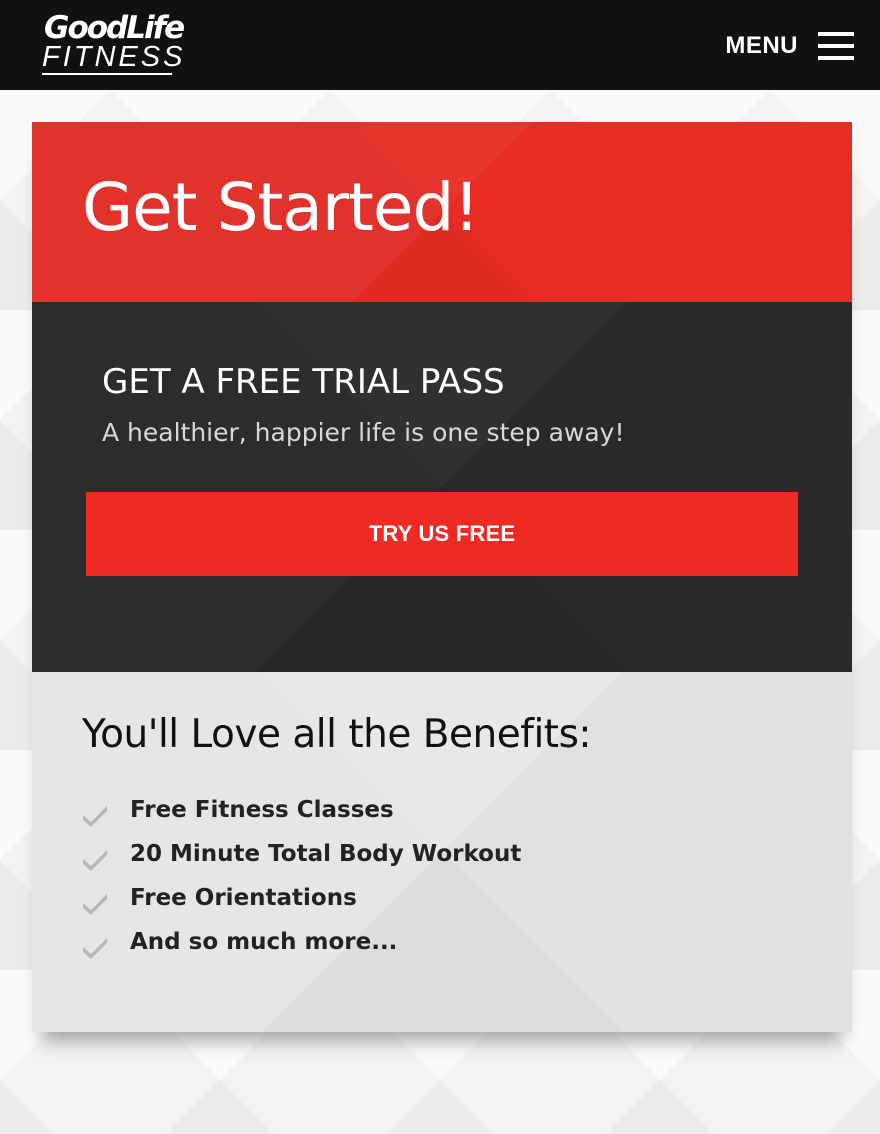 The image size is (880, 1134). I want to click on list-item: Free Orientations, so click(300, 898).